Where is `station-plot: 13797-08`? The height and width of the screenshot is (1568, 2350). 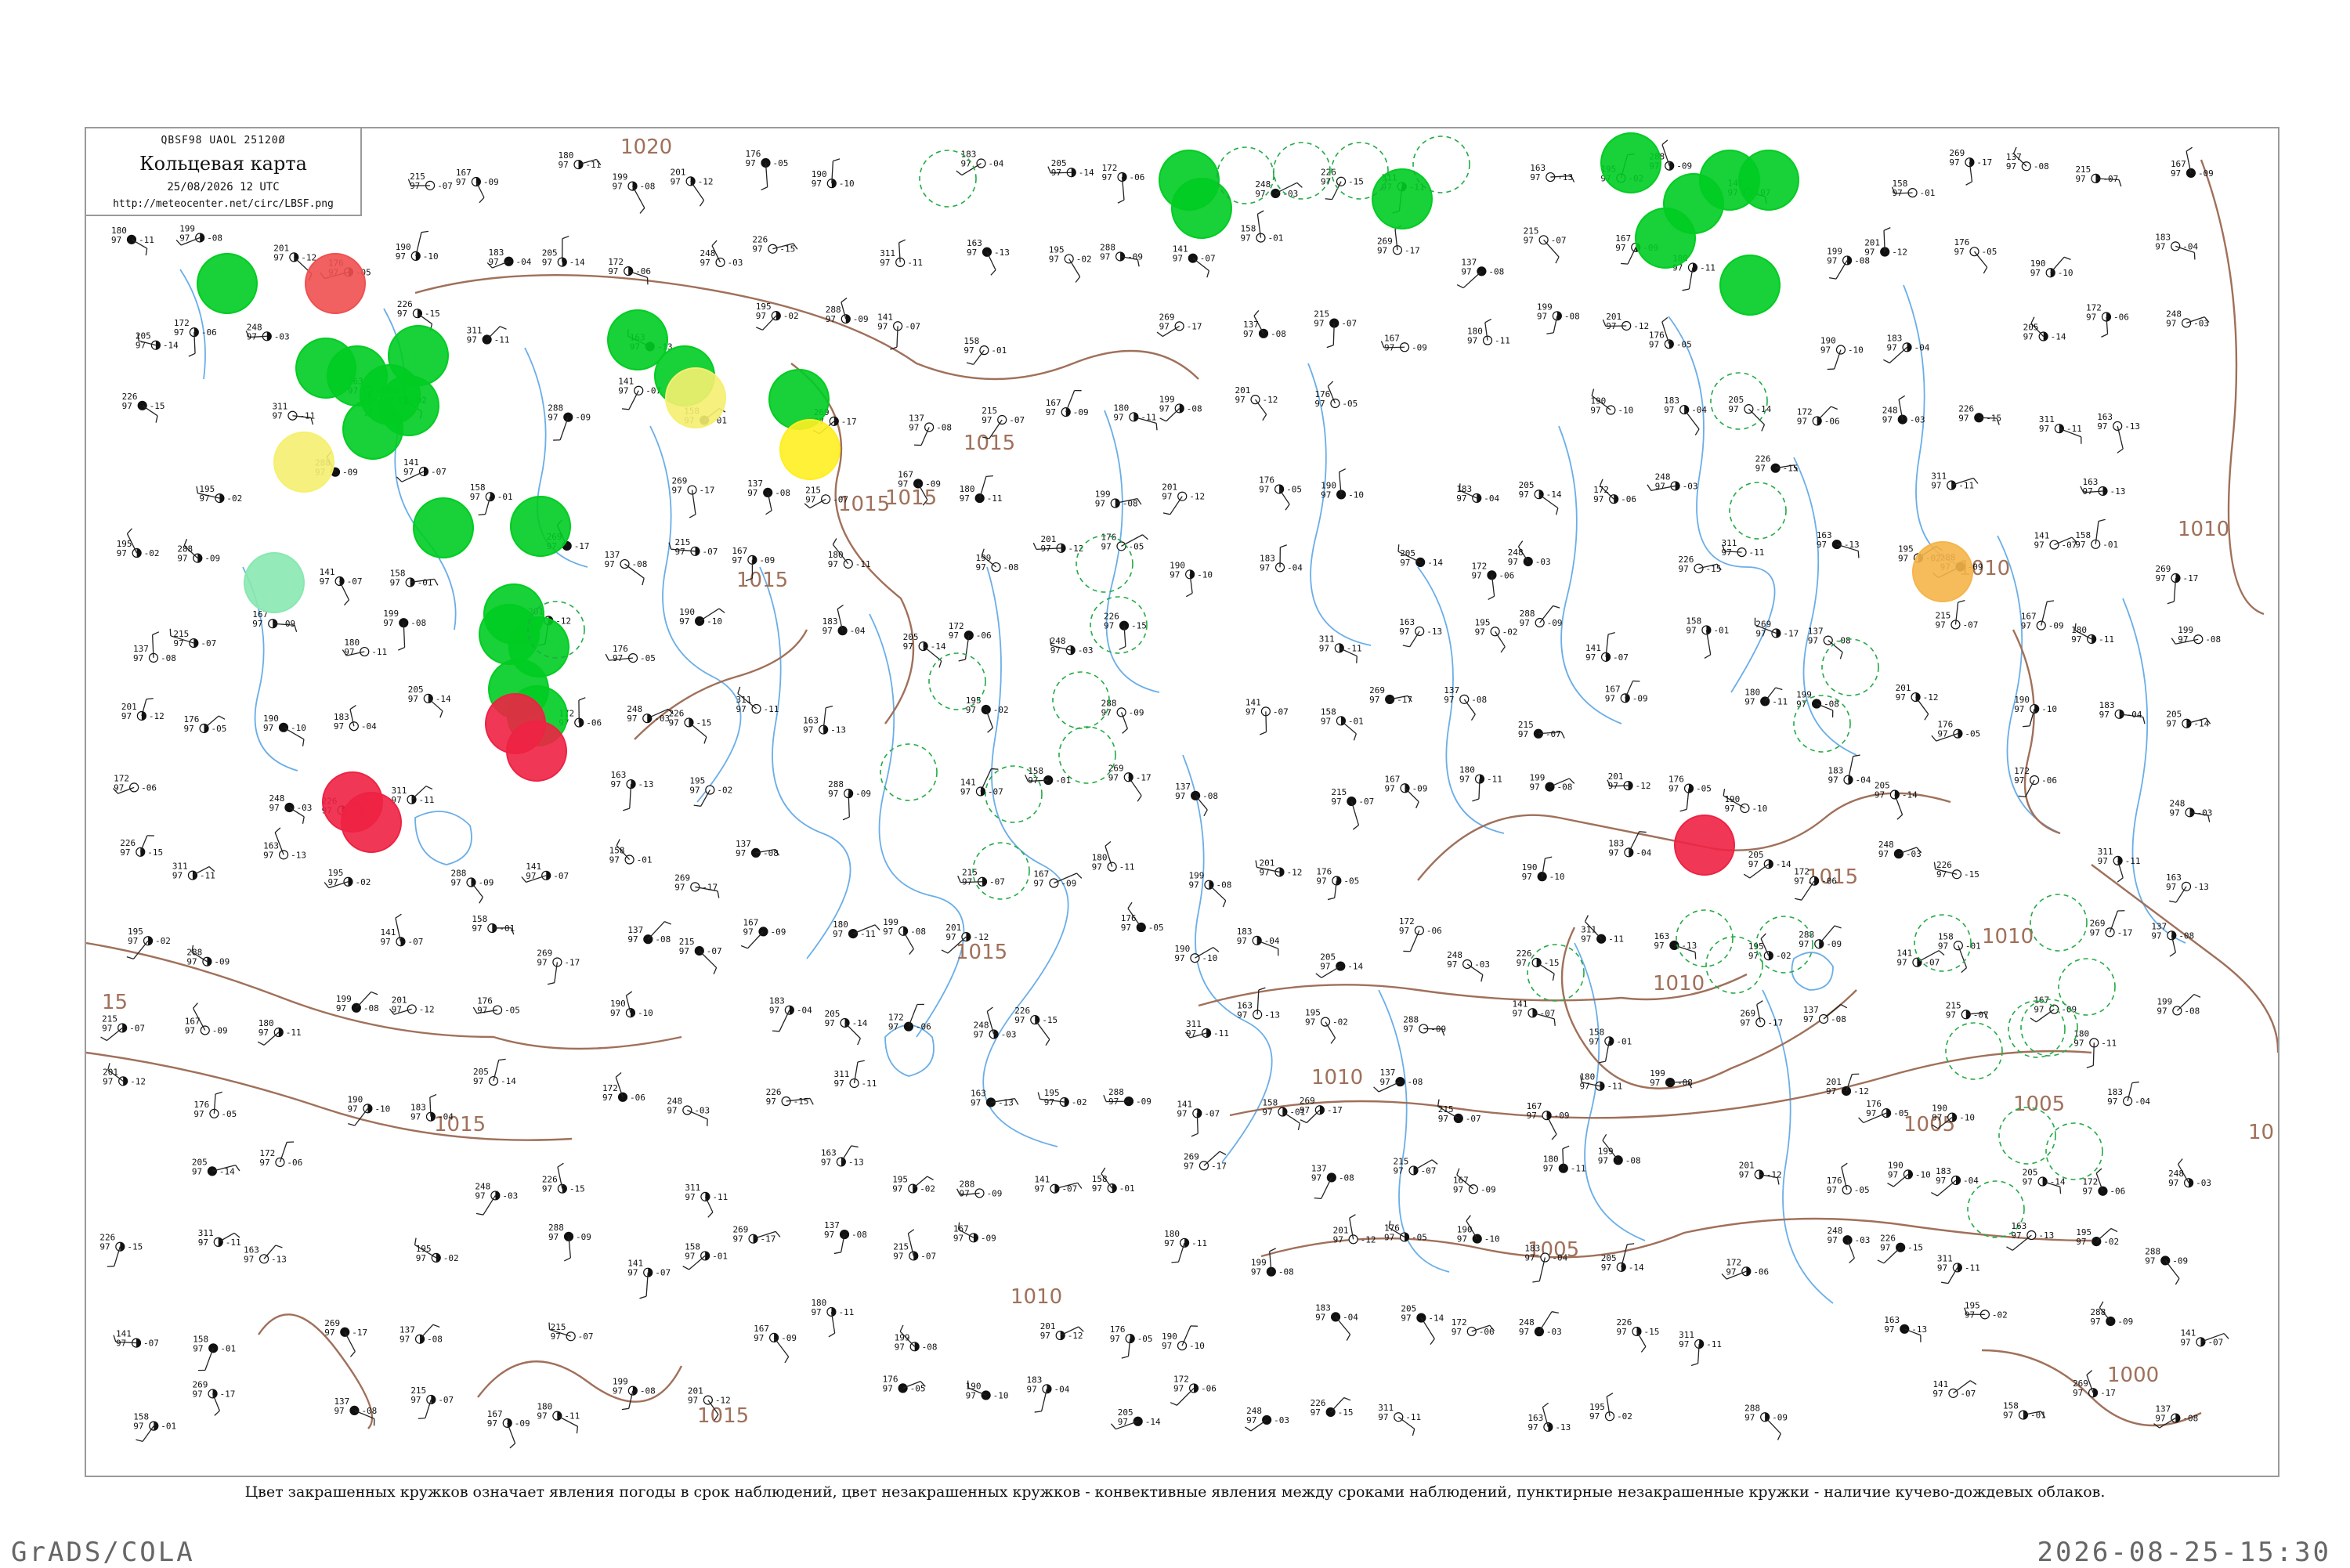 station-plot: 13797-08 is located at coordinates (931, 429).